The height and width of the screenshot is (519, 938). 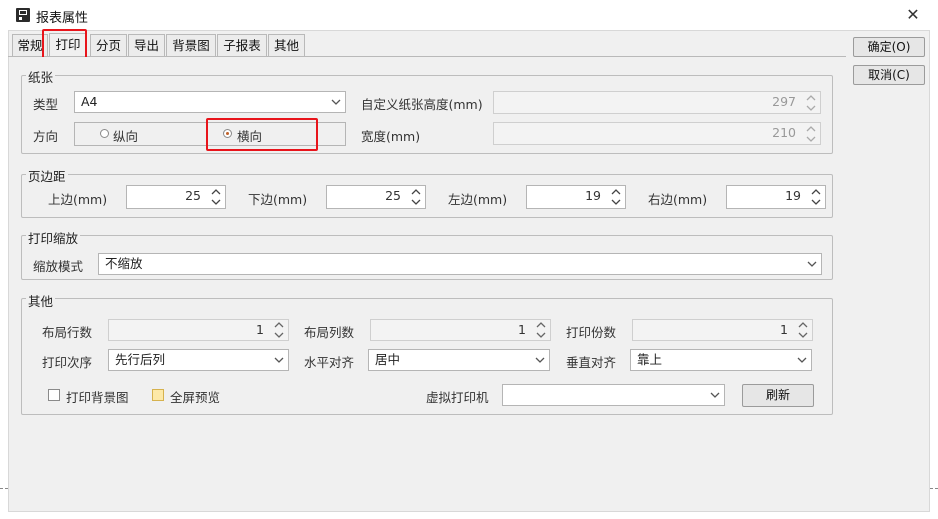 I want to click on margin-top-value: 25, so click(x=193, y=195).